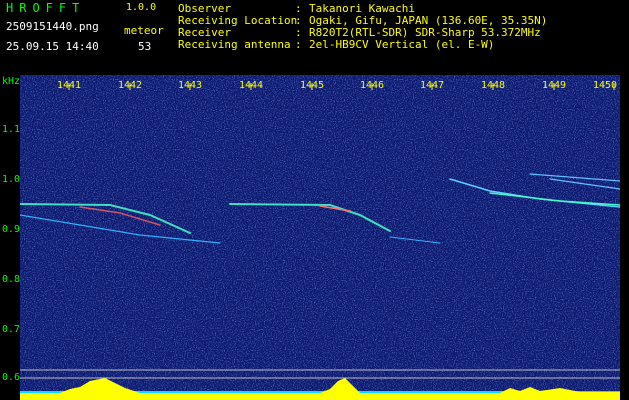 The height and width of the screenshot is (400, 629). What do you see at coordinates (11, 179) in the screenshot?
I see `y-tick-label: 1.0` at bounding box center [11, 179].